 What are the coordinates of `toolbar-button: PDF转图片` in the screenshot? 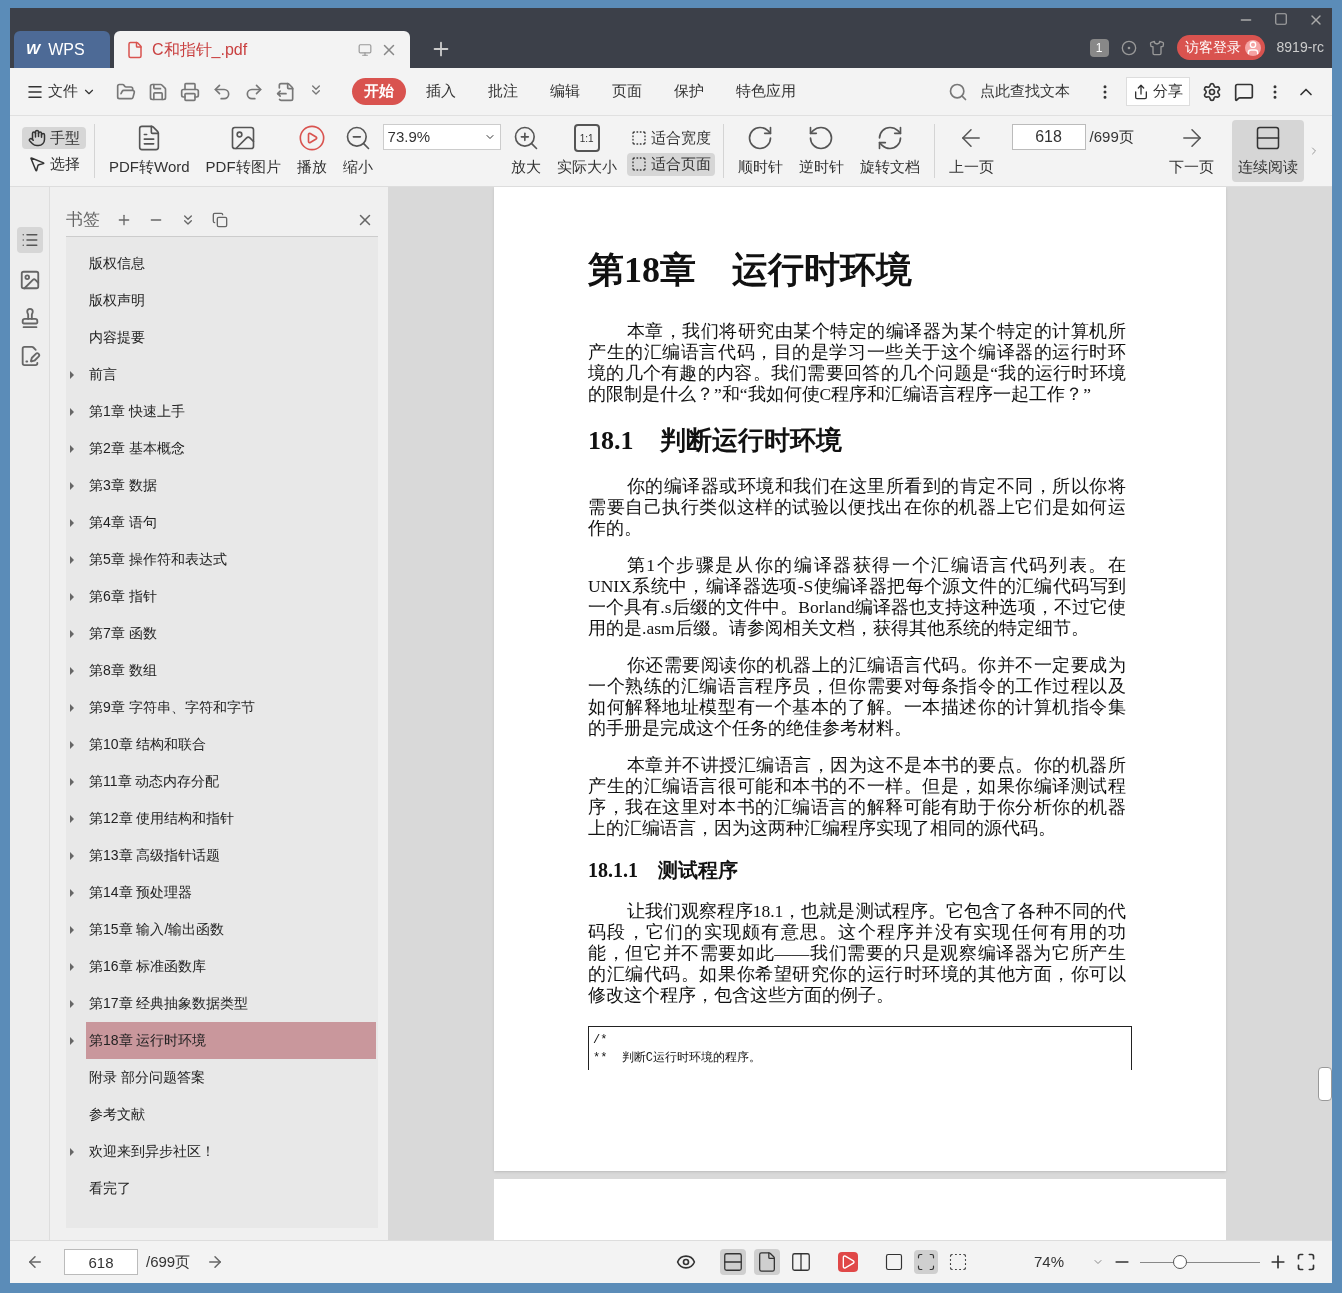 It's located at (243, 151).